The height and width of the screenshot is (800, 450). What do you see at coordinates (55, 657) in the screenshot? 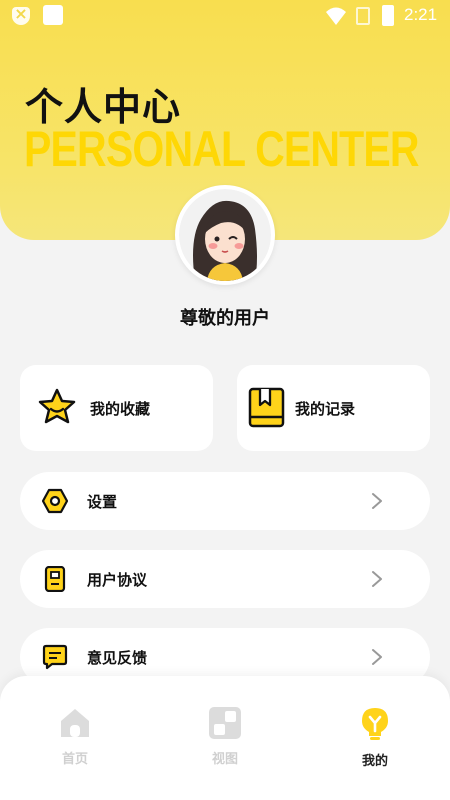
I see `chat-bubble-icon` at bounding box center [55, 657].